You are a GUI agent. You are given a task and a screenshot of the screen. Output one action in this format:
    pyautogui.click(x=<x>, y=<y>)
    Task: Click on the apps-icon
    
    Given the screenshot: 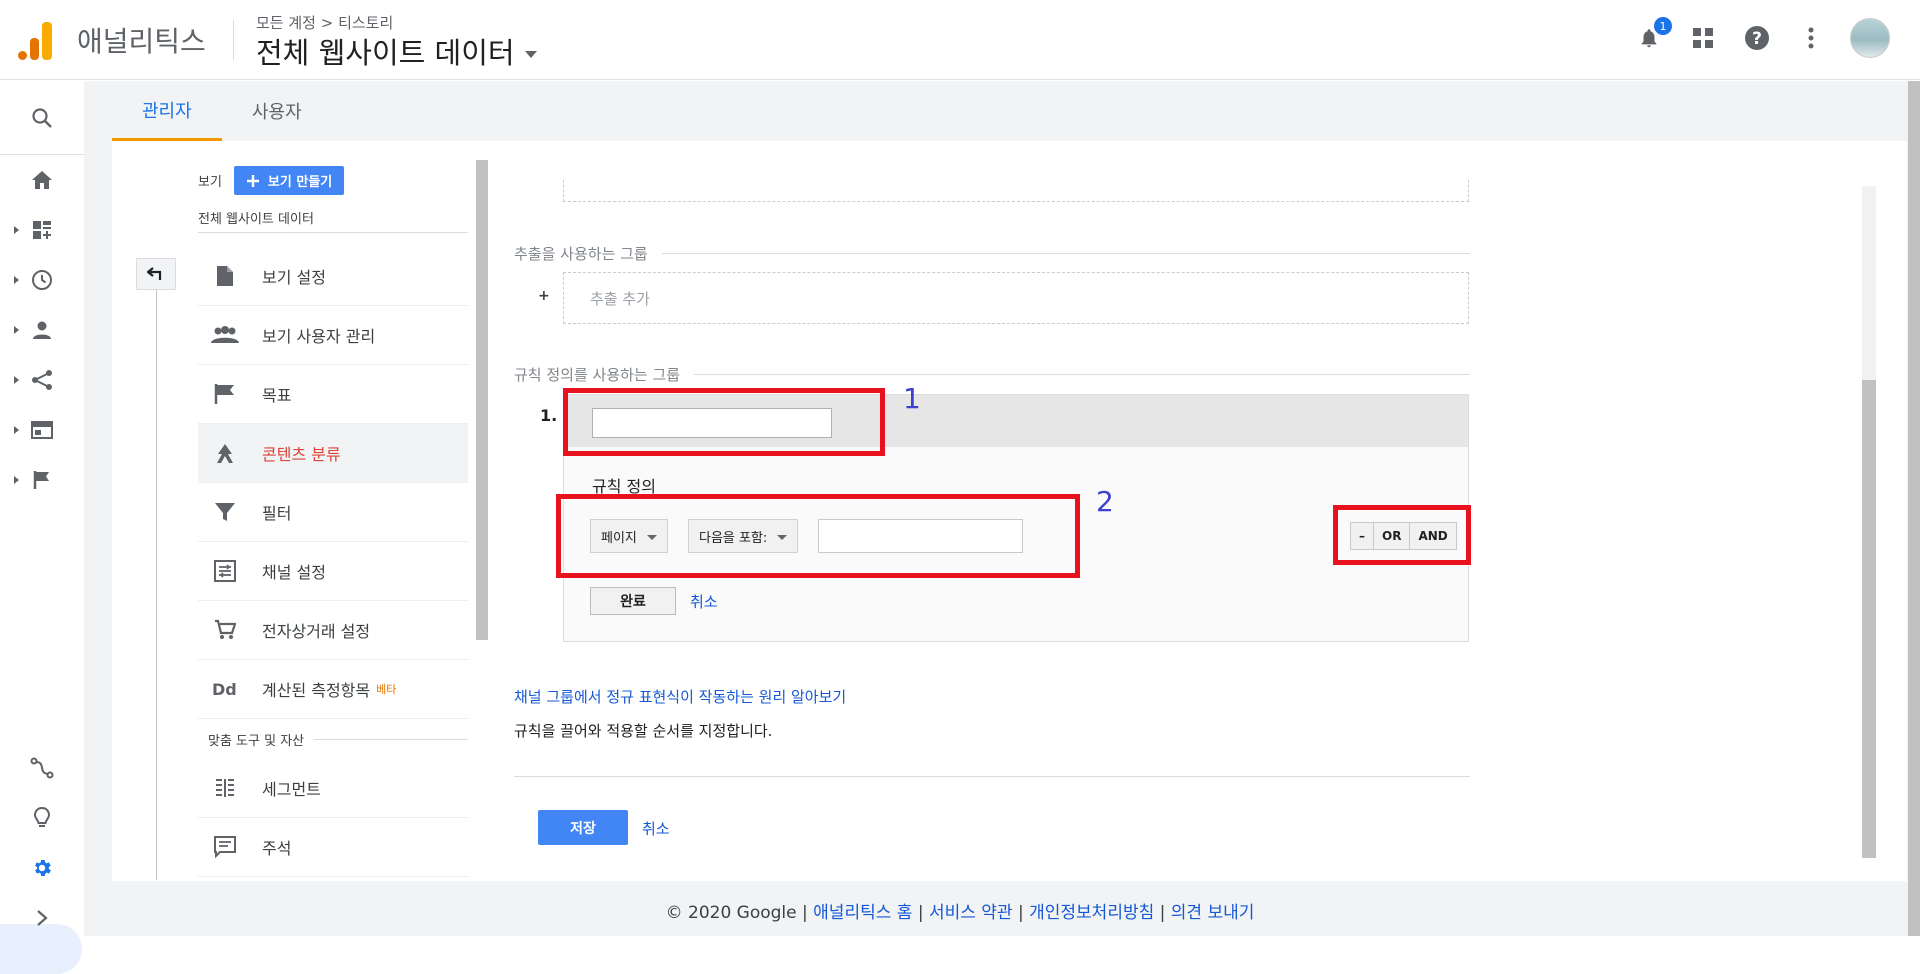 What is the action you would take?
    pyautogui.click(x=1703, y=38)
    